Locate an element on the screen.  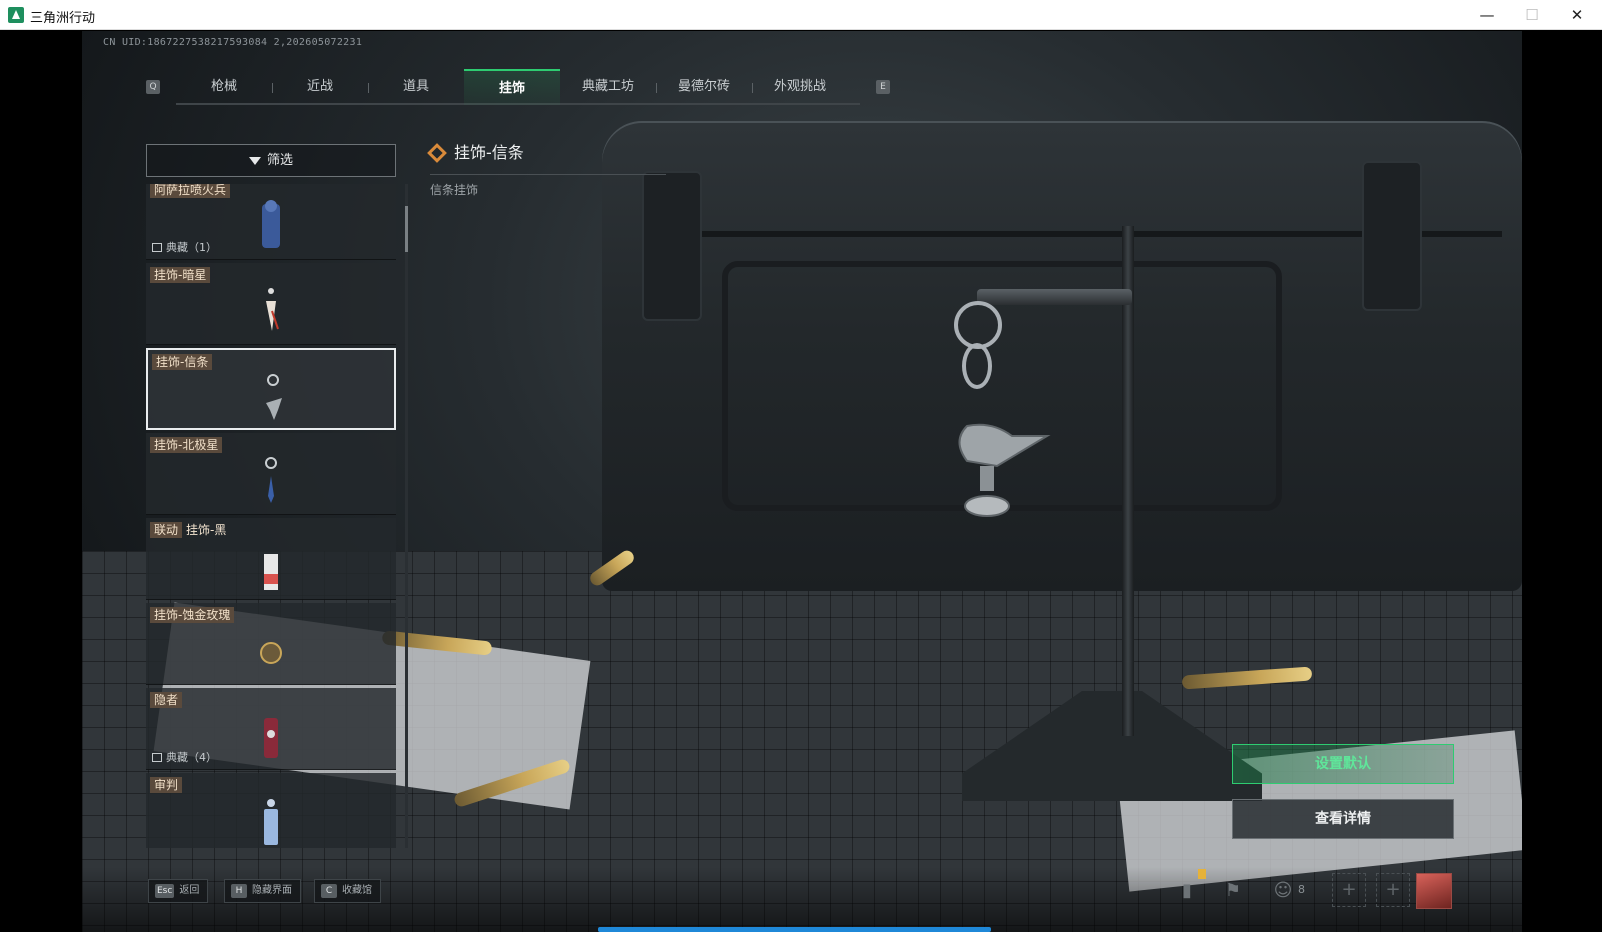
view-details-button: 查看详情 is located at coordinates (1343, 819).